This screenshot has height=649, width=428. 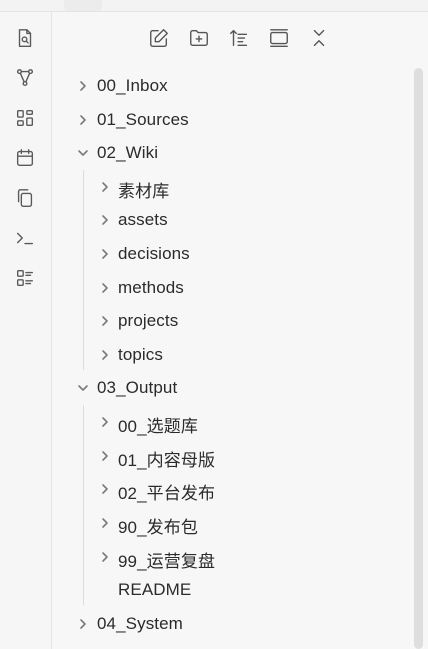 I want to click on tree-folder-item: 素材库, so click(x=240, y=187).